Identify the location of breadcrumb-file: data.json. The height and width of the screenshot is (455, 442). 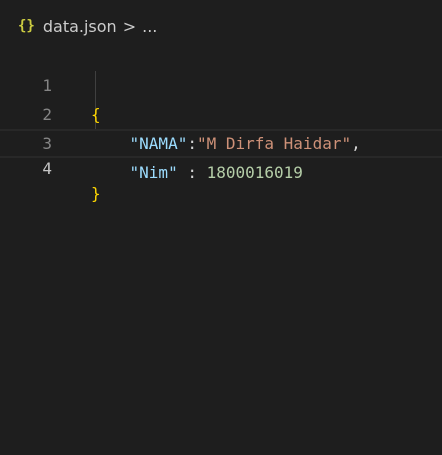
(80, 26).